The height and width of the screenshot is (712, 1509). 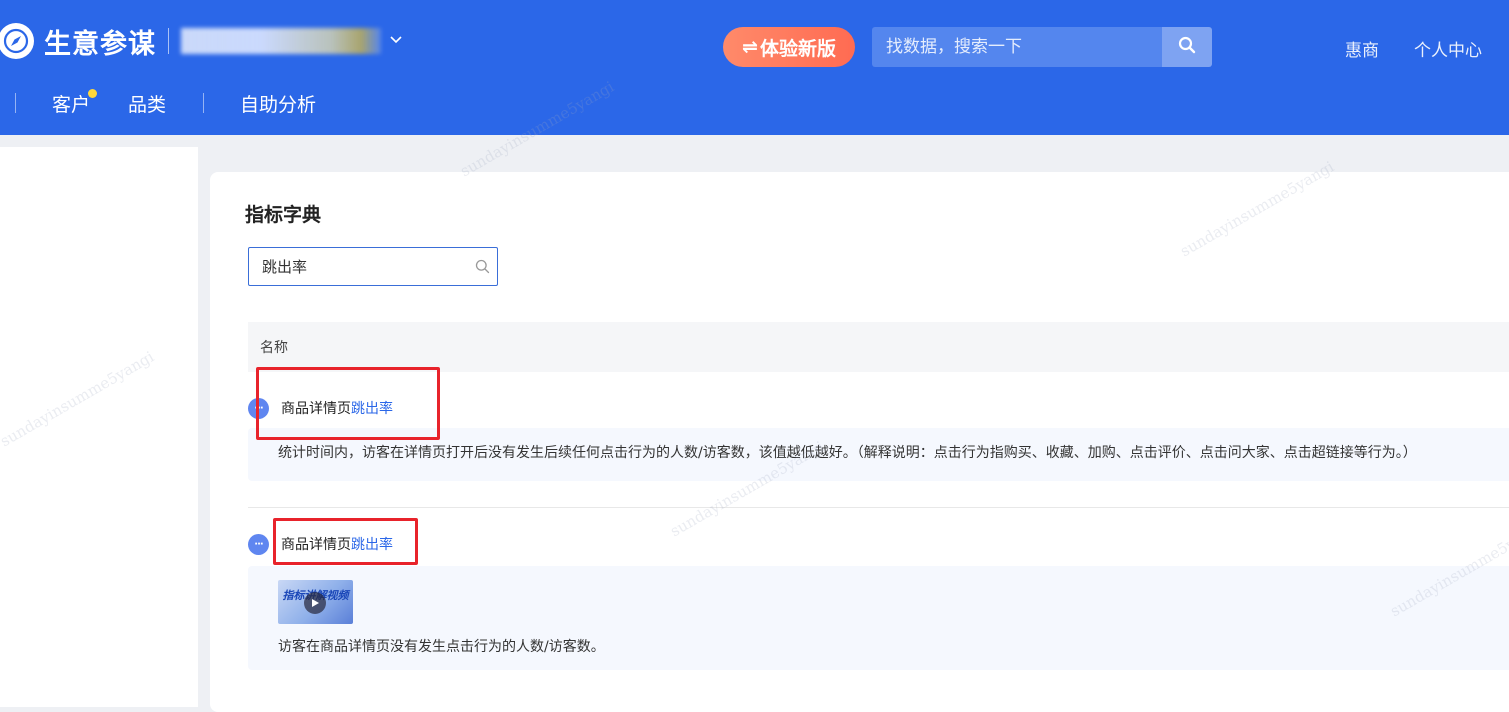 What do you see at coordinates (358, 266) in the screenshot?
I see `dictionary-search-input` at bounding box center [358, 266].